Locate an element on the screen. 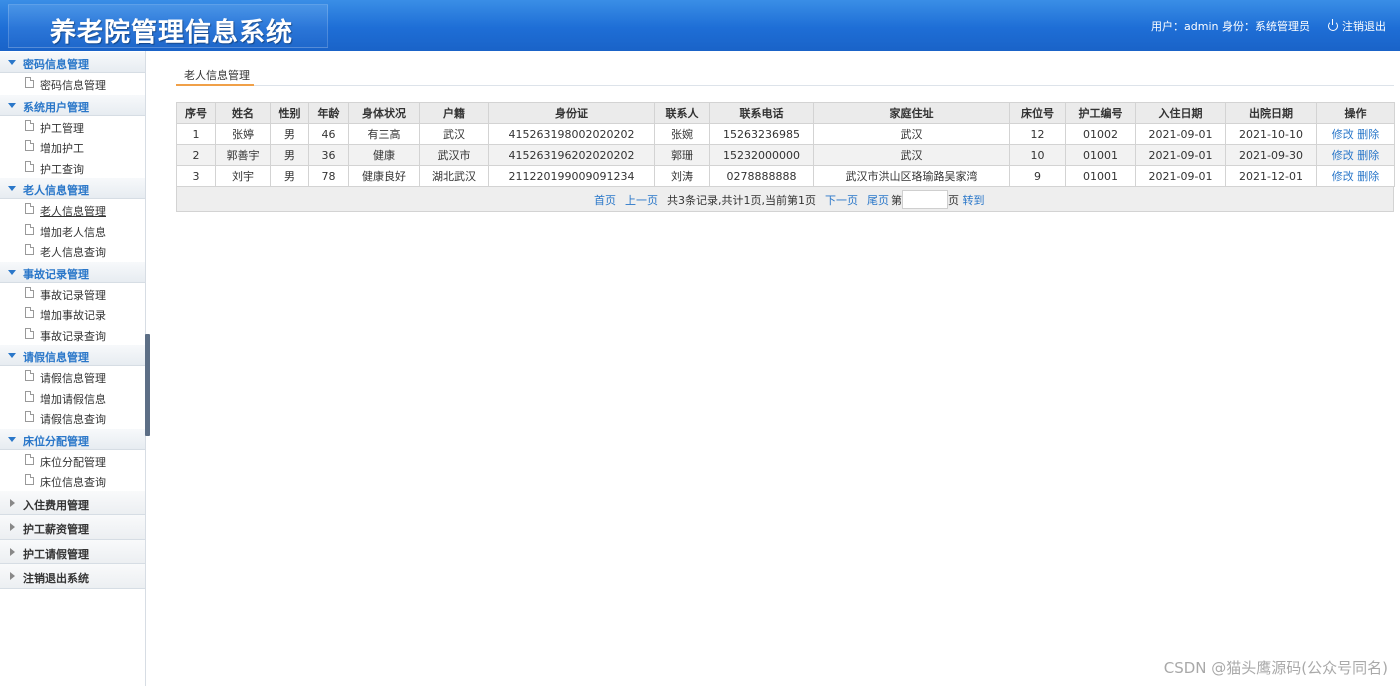  sidebar-item-elderly-query: 老人信息查询 is located at coordinates (72, 250).